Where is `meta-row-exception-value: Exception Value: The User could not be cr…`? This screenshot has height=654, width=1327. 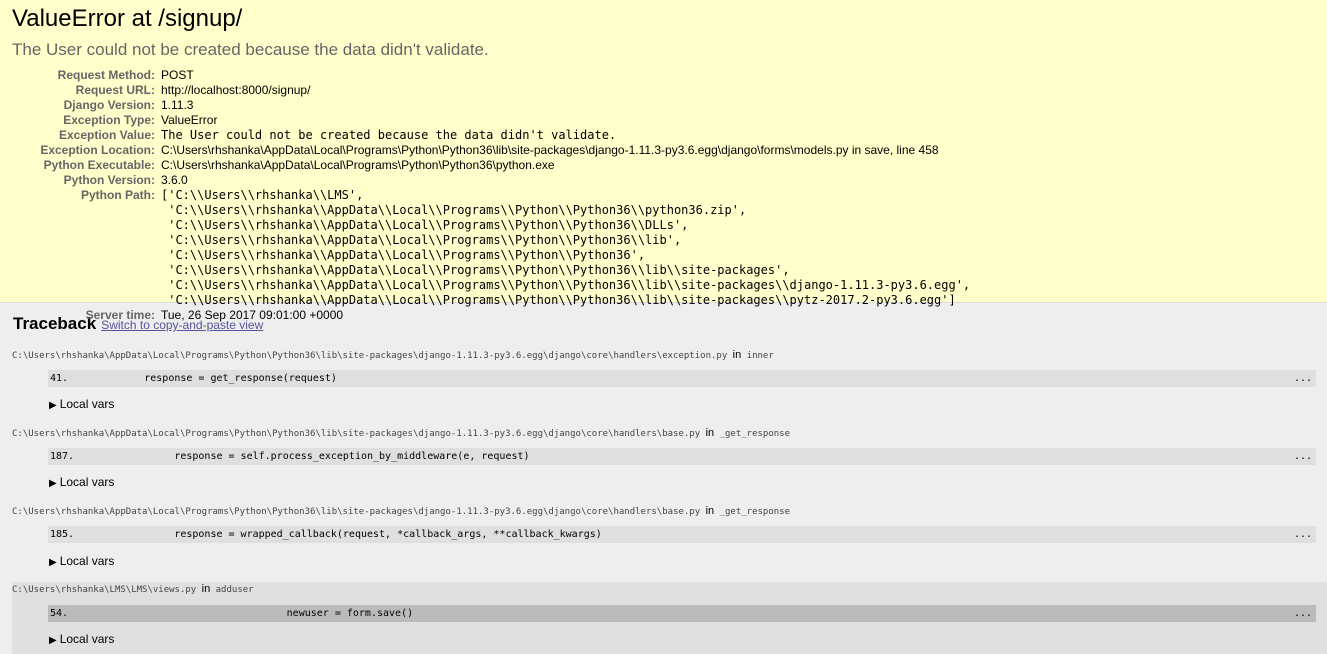
meta-row-exception-value: Exception Value: The User could not be cr… is located at coordinates (491, 135).